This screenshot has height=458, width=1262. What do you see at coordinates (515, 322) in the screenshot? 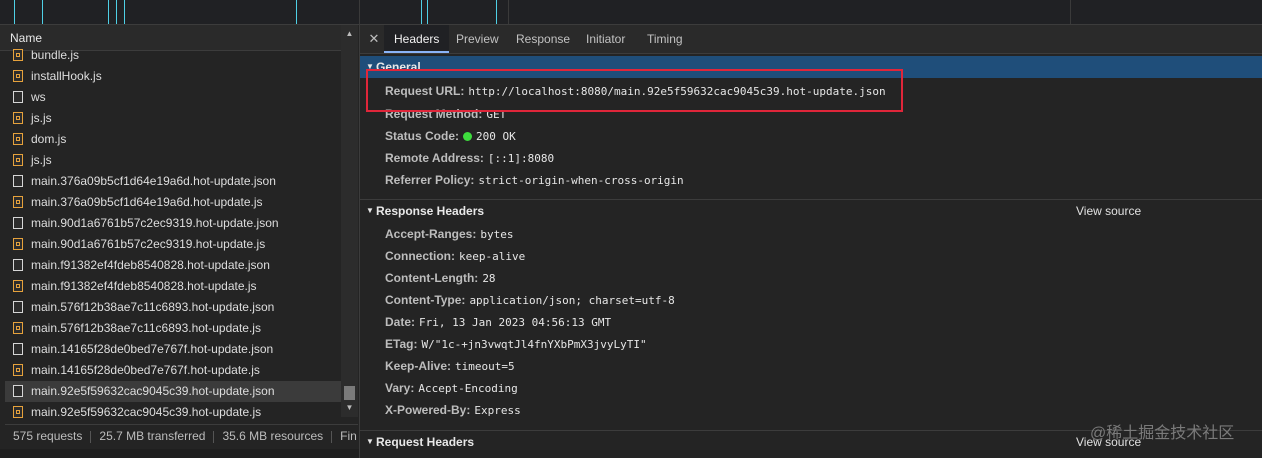
I see `header-value: Fri, 13 Jan 2023 04:56:13 GMT` at bounding box center [515, 322].